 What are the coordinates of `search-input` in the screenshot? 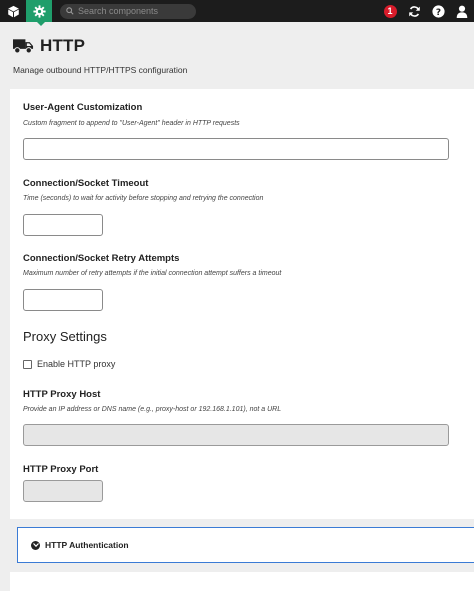 It's located at (136, 11).